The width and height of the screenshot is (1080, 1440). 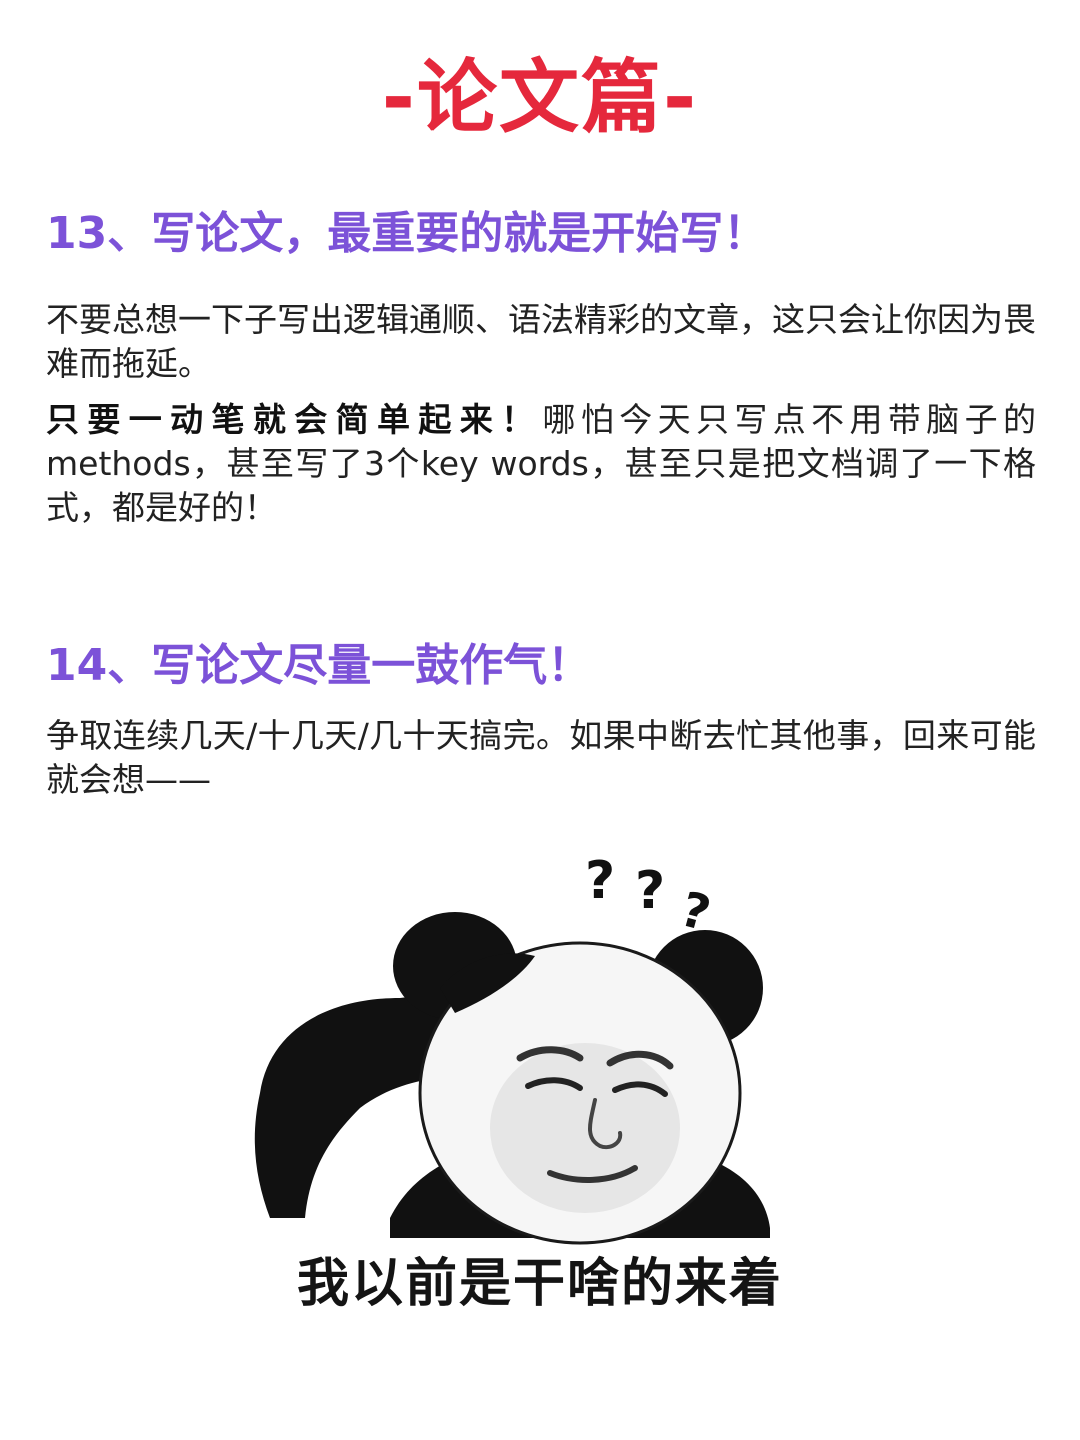 I want to click on section-13-heading: 13、写论文，最重要的就是开始写！, so click(x=407, y=233).